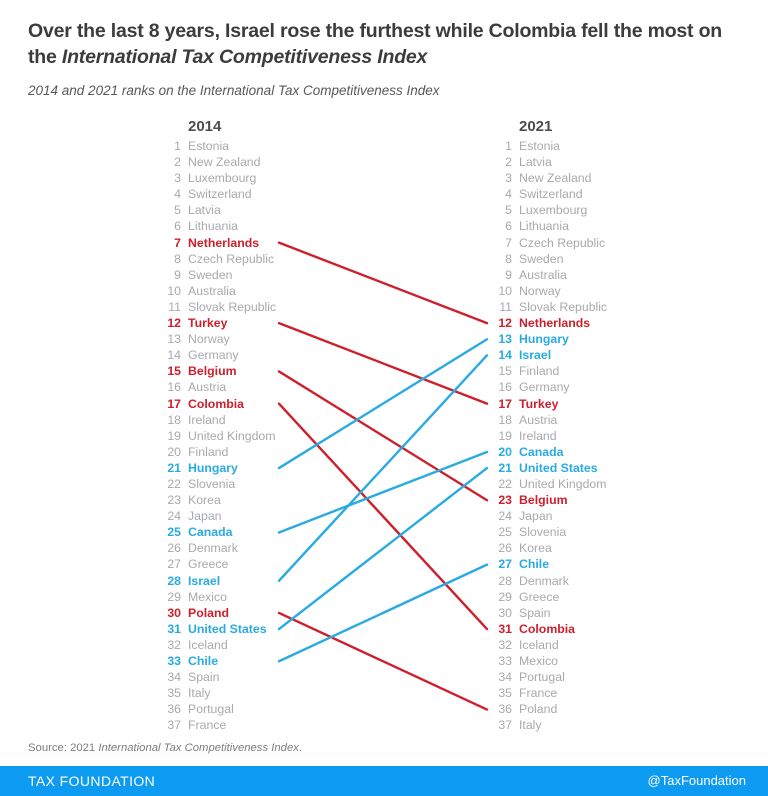 Image resolution: width=768 pixels, height=796 pixels. Describe the element at coordinates (535, 355) in the screenshot. I see `country-name: Israel` at that location.